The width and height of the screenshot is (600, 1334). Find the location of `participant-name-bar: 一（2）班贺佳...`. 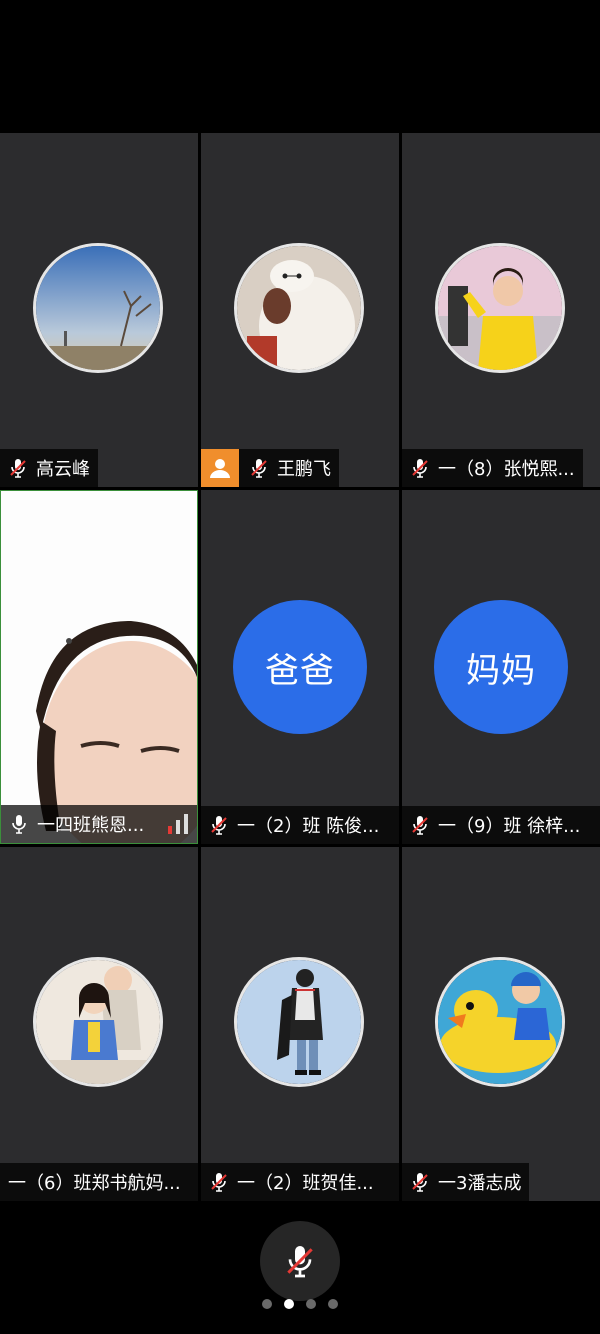

participant-name-bar: 一（2）班贺佳... is located at coordinates (300, 1182).